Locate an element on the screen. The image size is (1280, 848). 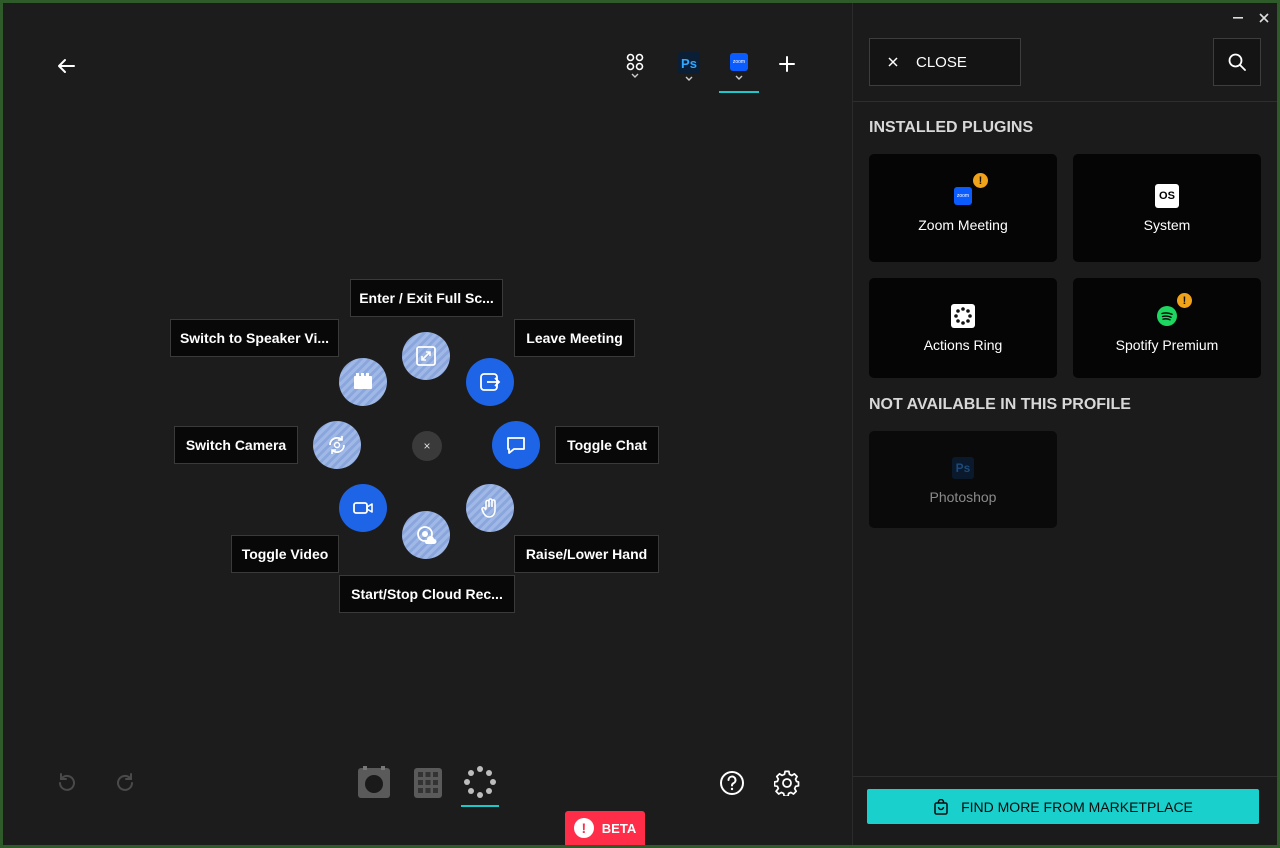
gear-icon is located at coordinates (787, 783).